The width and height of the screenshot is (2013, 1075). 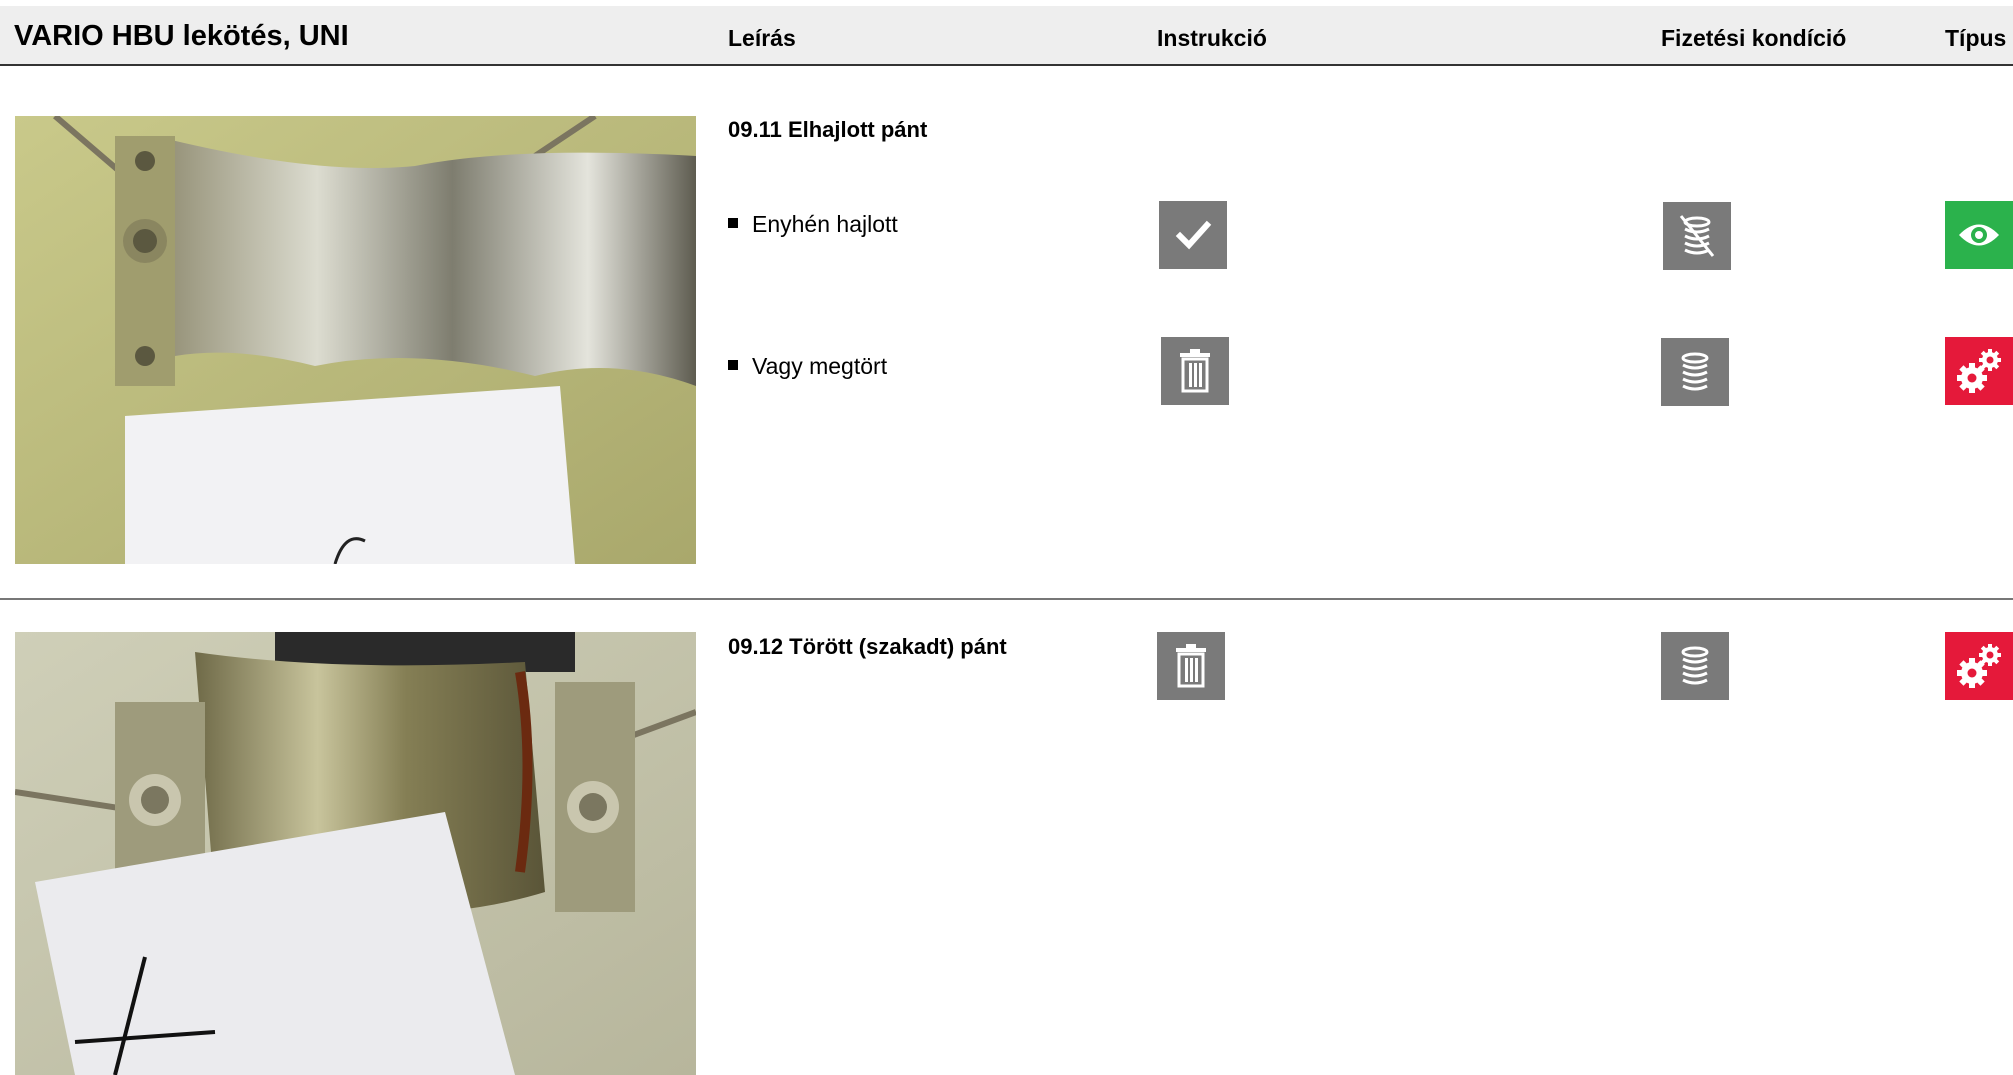 What do you see at coordinates (181, 36) in the screenshot?
I see `page-title: VARIO HBU lekötés, UNI` at bounding box center [181, 36].